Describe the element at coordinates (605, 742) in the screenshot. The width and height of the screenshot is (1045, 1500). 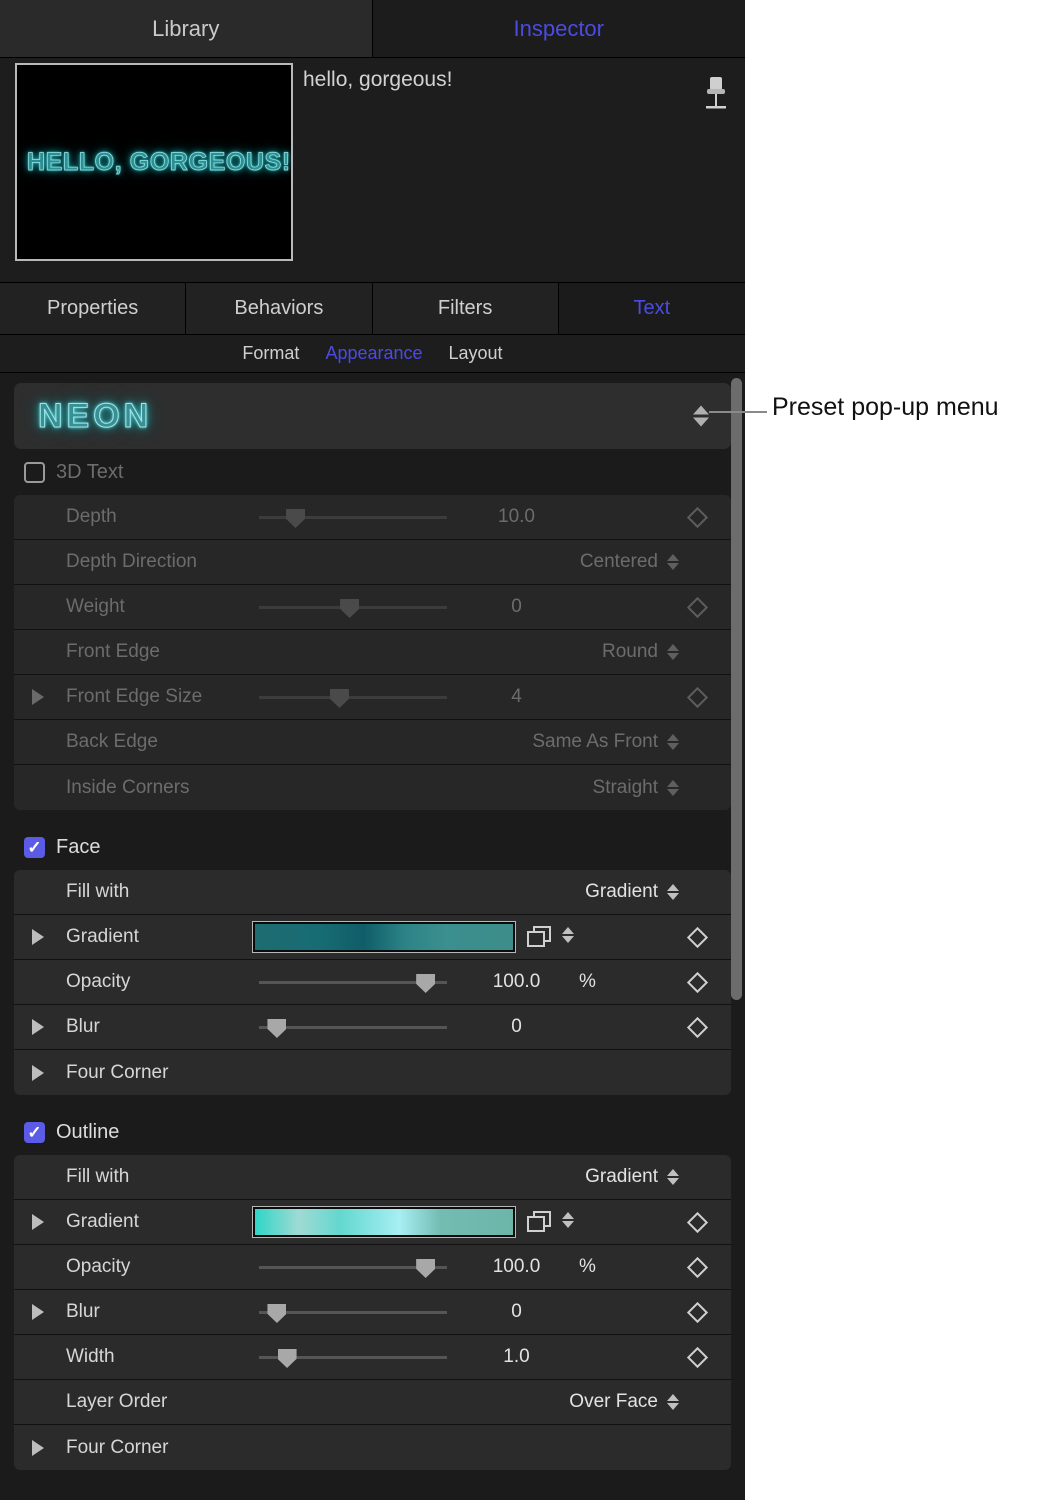
I see `popup-menu: Same As Front` at that location.